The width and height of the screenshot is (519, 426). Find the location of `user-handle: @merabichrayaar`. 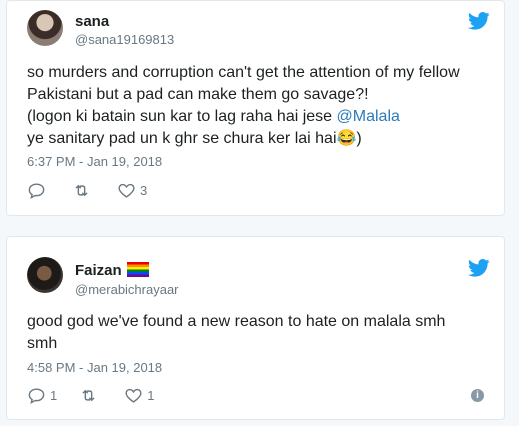

user-handle: @merabichrayaar is located at coordinates (127, 289).